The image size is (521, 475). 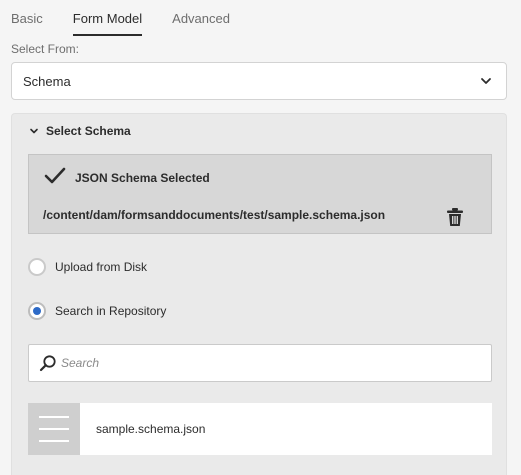 I want to click on select-from-label: Select From:, so click(x=45, y=49).